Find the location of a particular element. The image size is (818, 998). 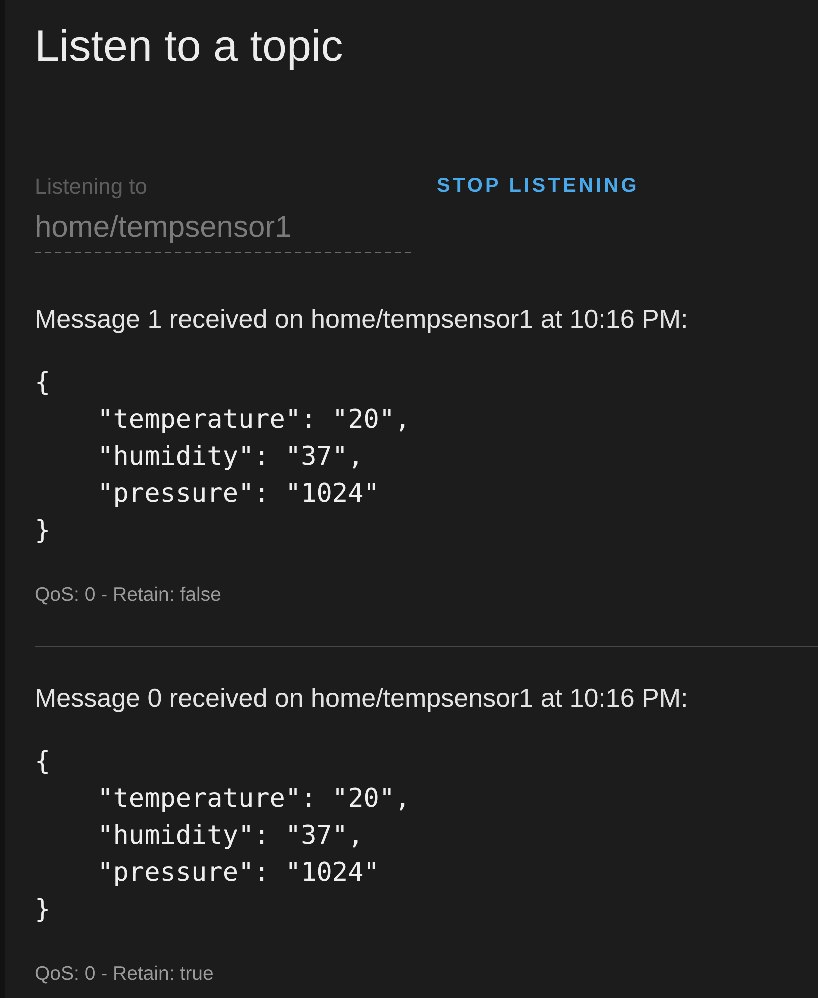

page-title: Listen to a topic is located at coordinates (189, 47).